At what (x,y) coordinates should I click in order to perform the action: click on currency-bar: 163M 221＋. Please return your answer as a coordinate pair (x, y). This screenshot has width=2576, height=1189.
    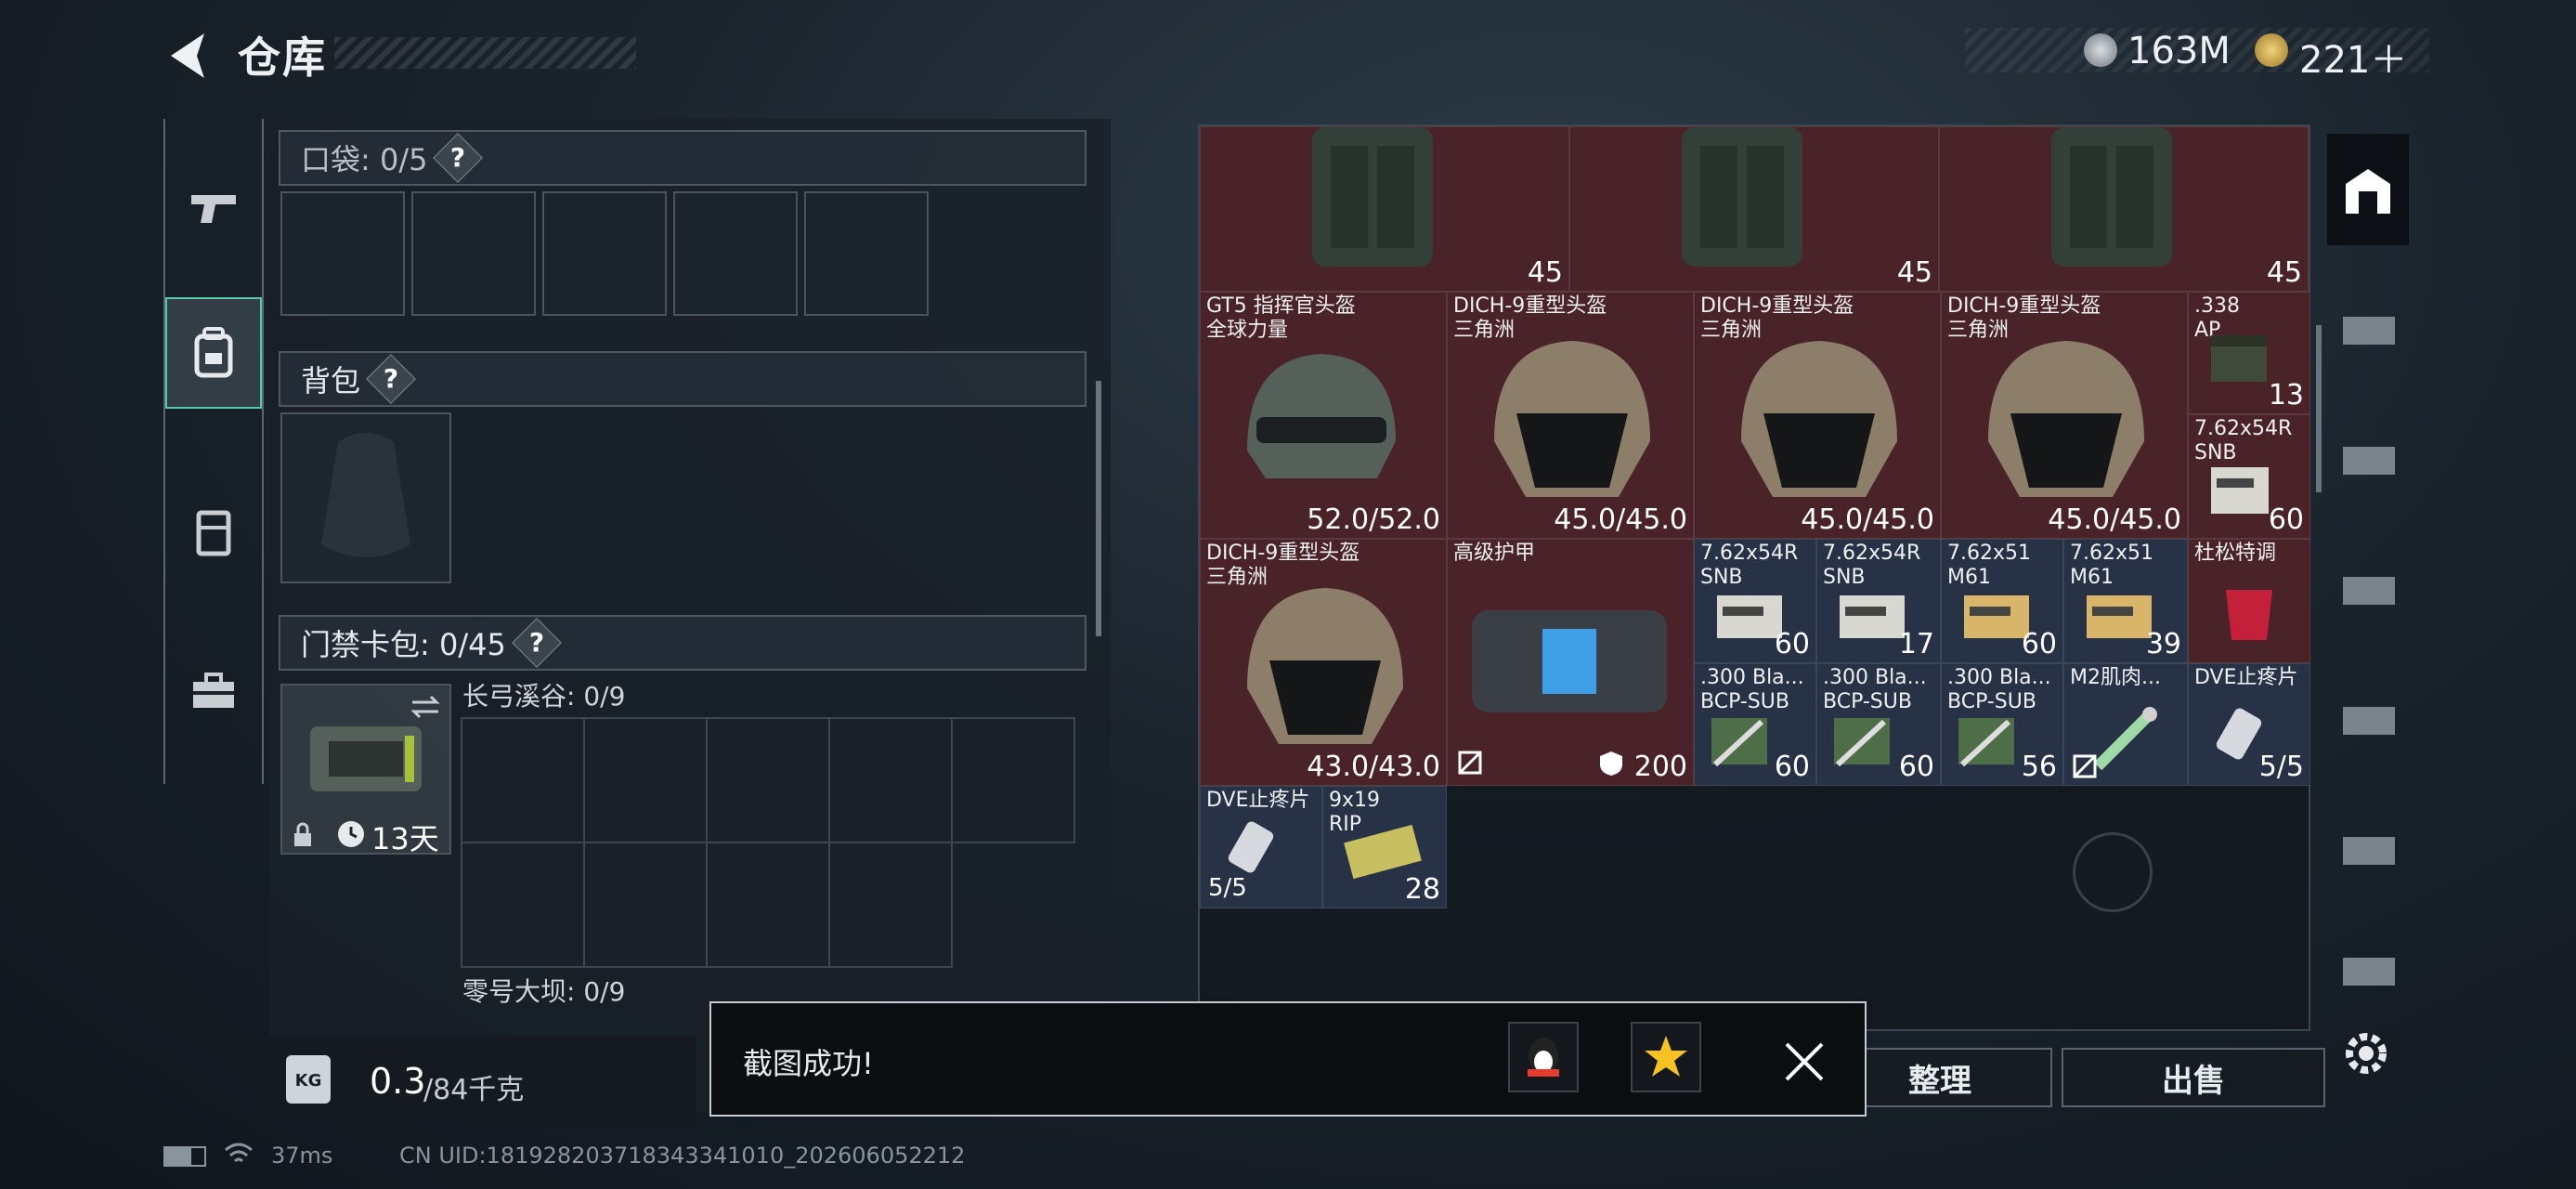
    Looking at the image, I should click on (2197, 55).